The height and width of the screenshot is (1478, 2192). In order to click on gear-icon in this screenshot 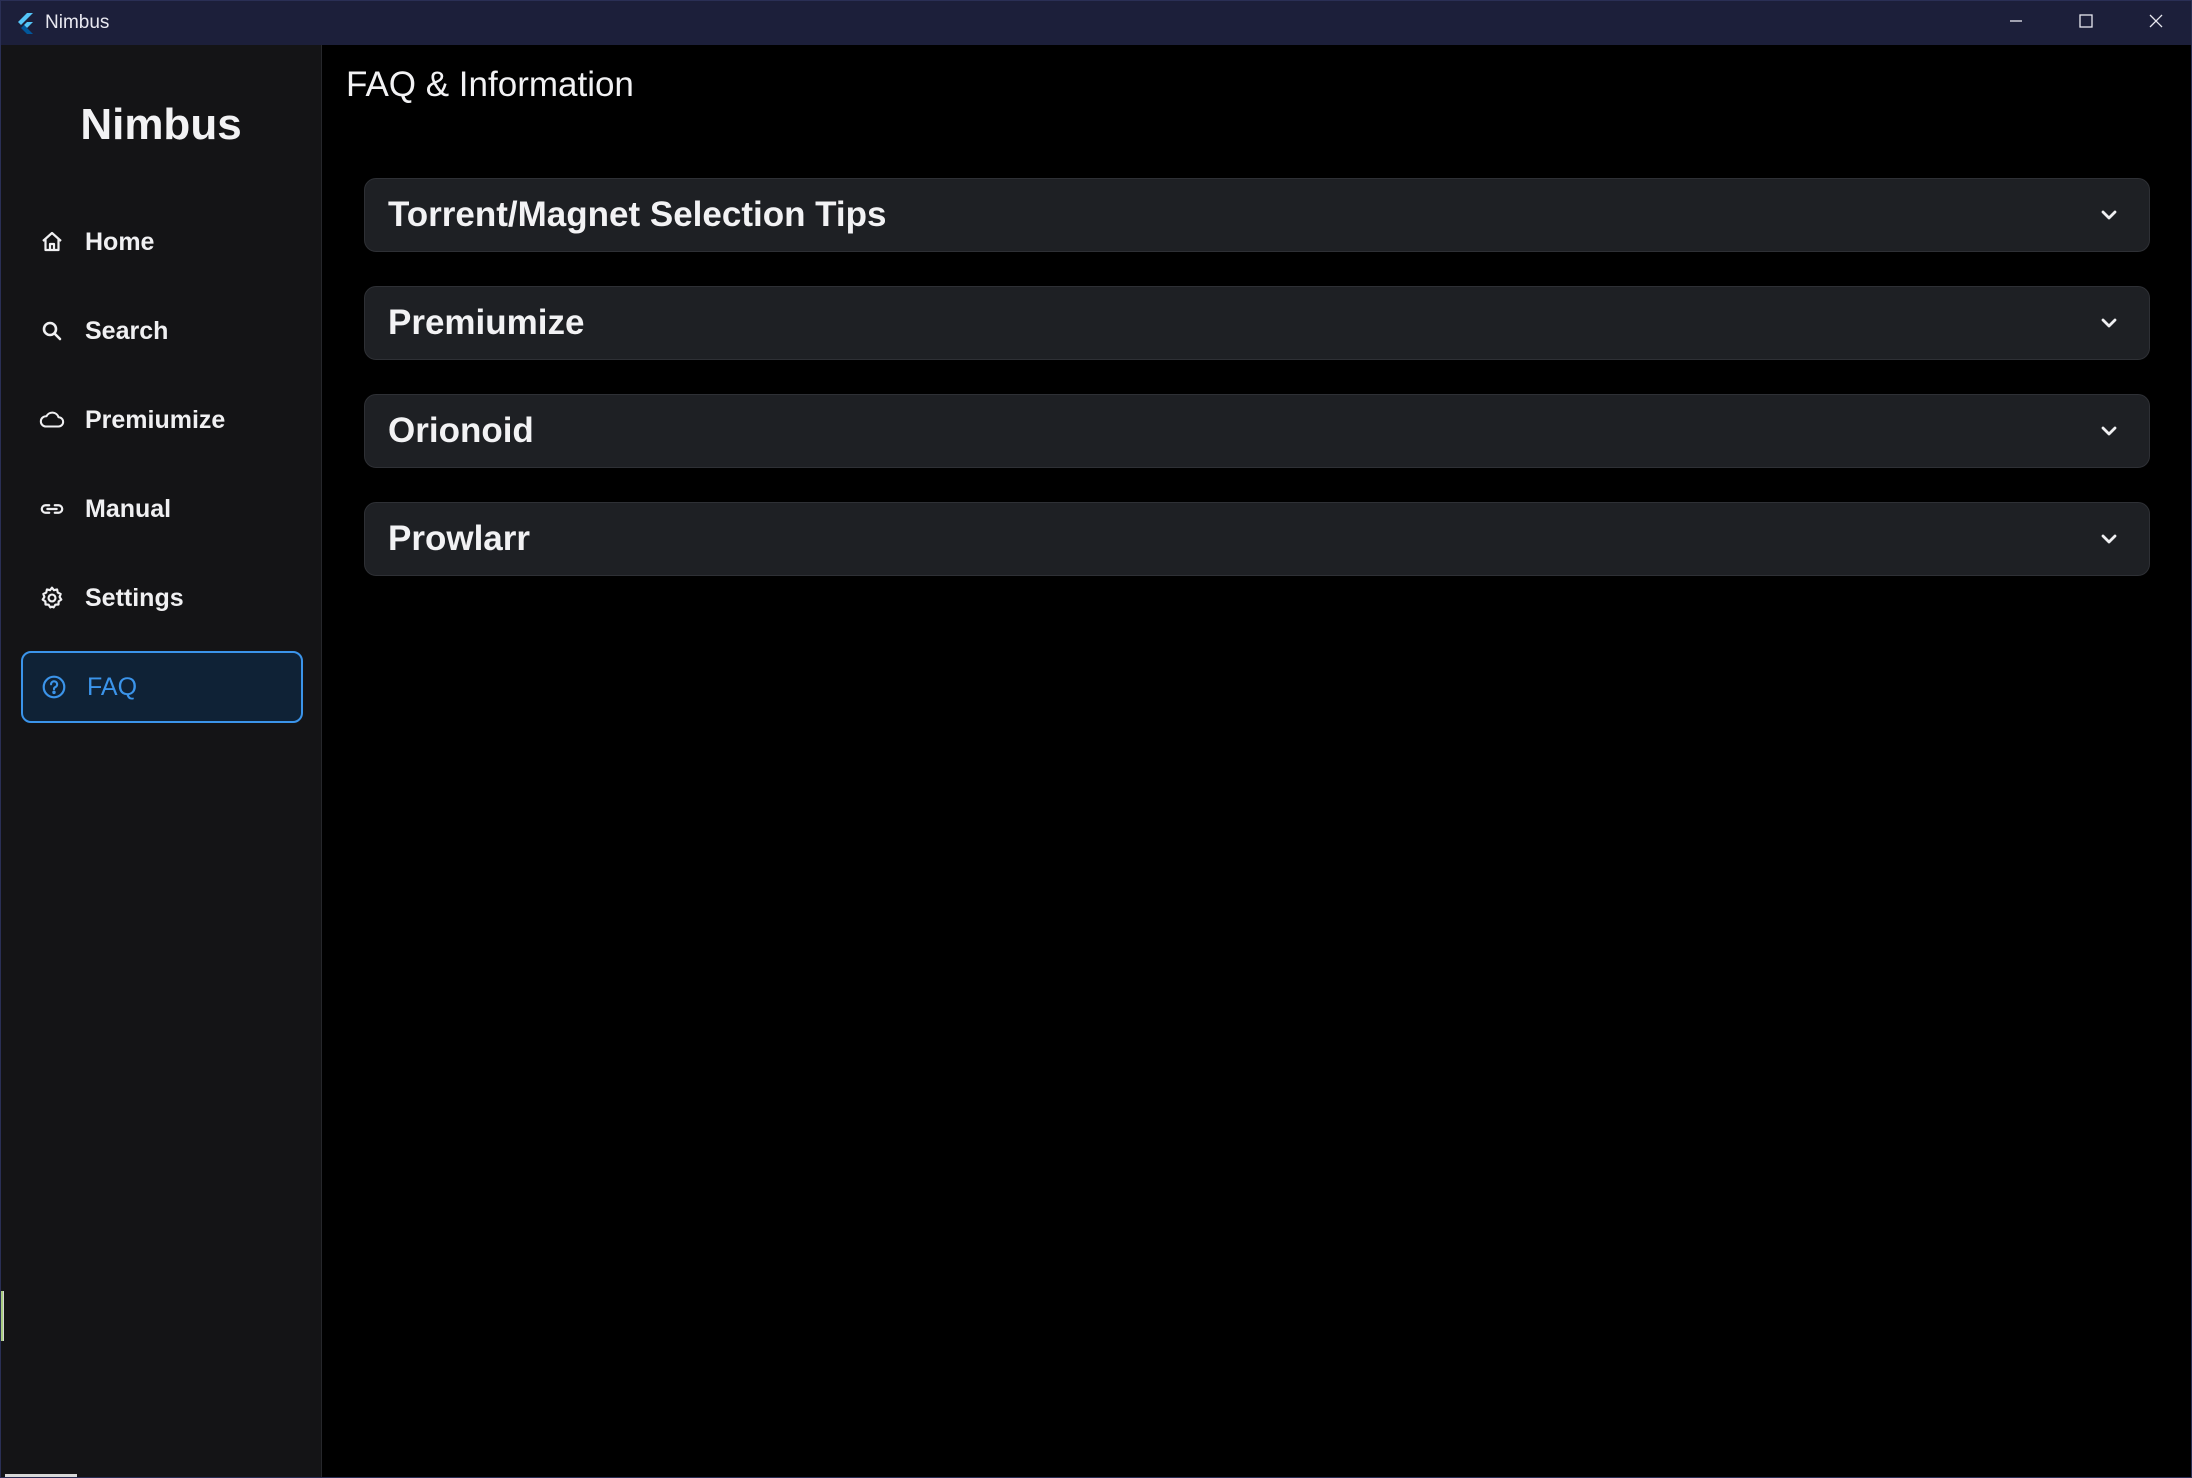, I will do `click(52, 598)`.